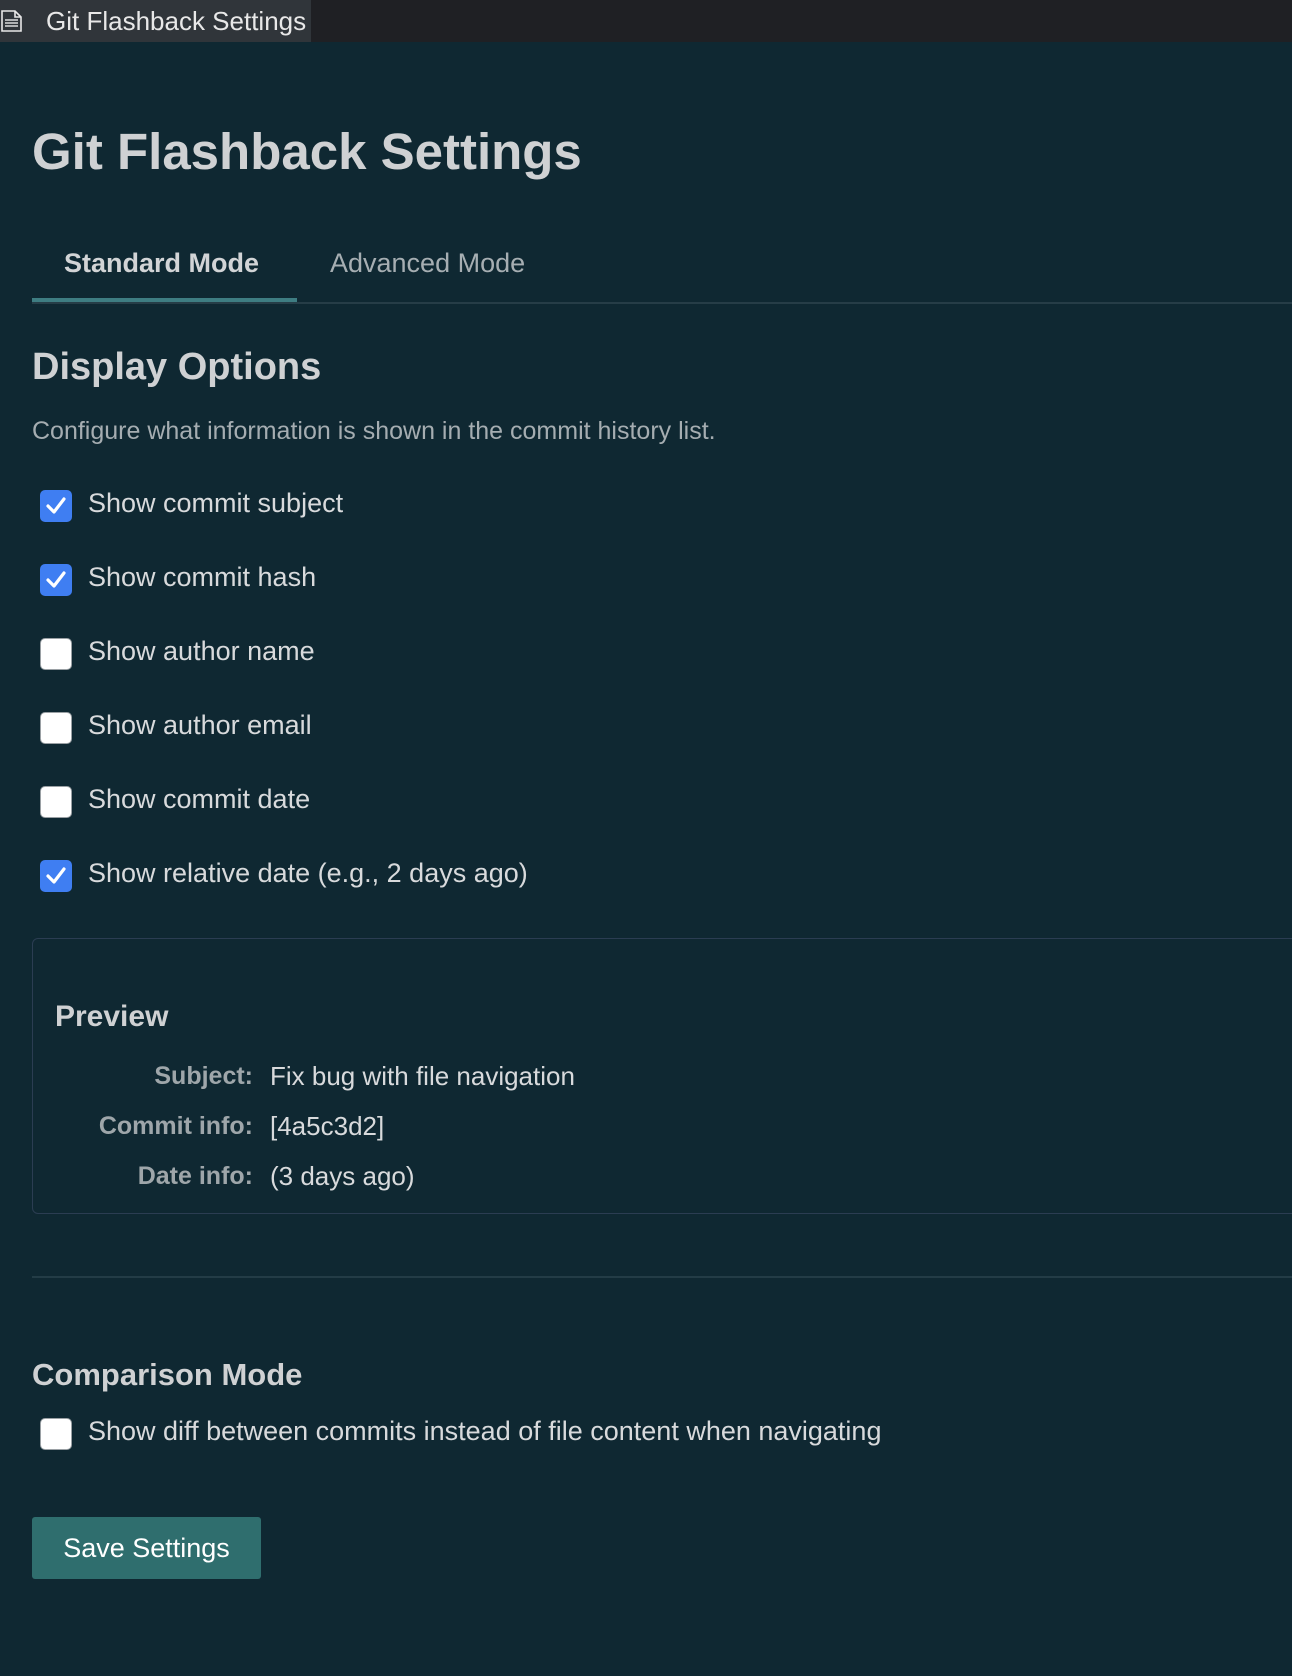 The image size is (1292, 1676). I want to click on preview-key: Date info:, so click(195, 1176).